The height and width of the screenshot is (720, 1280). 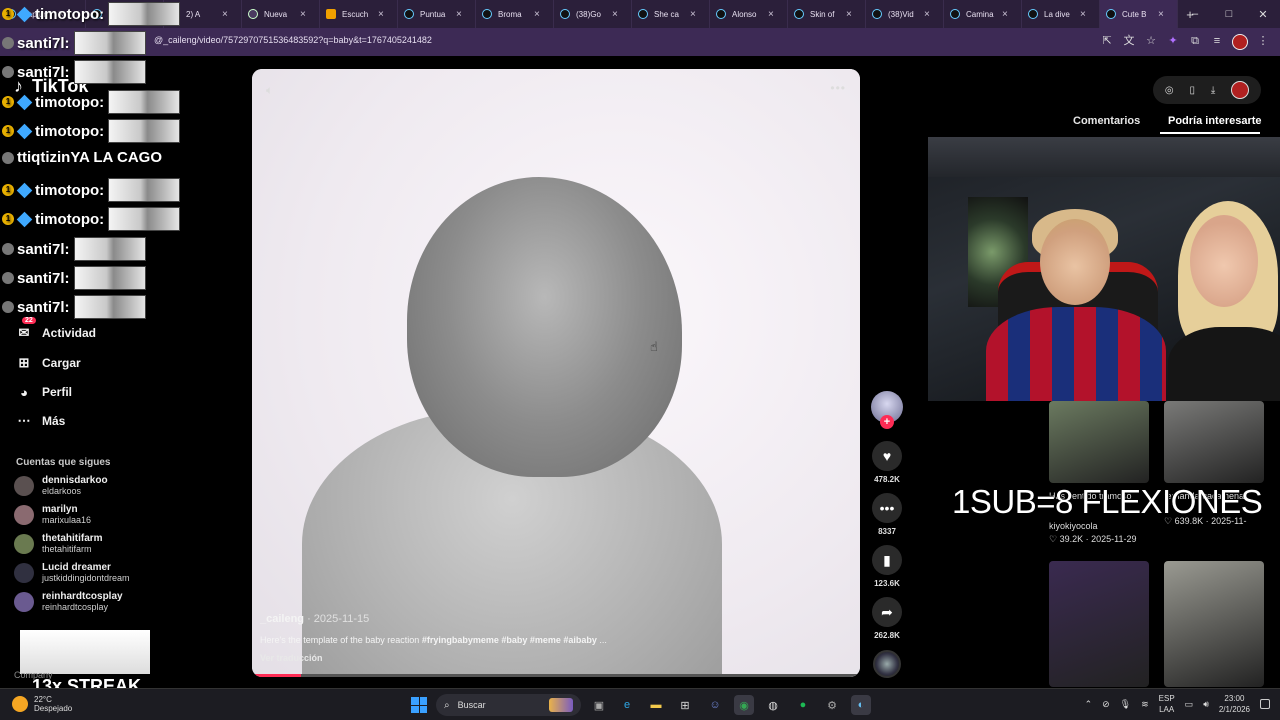 What do you see at coordinates (887, 508) in the screenshot?
I see `comment-icon: •••` at bounding box center [887, 508].